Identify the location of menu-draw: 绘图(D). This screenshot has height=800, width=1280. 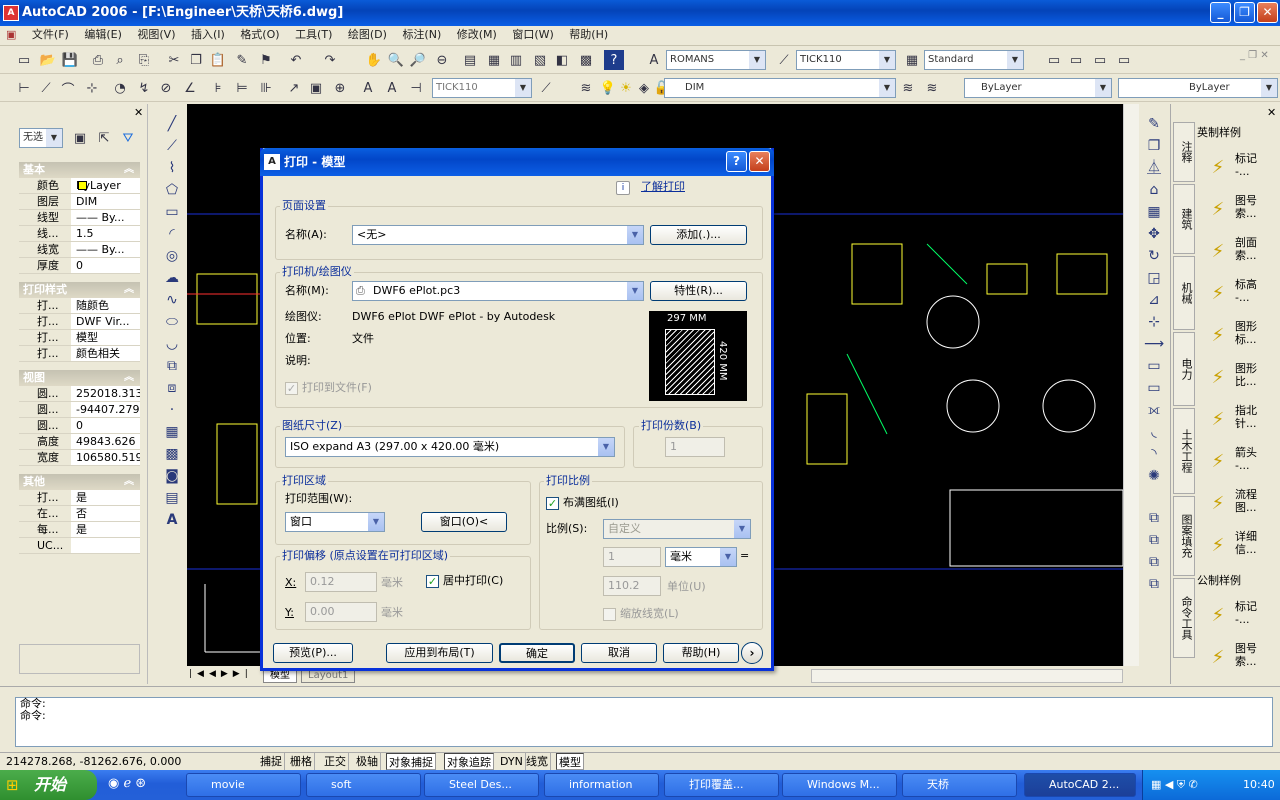
(367, 35).